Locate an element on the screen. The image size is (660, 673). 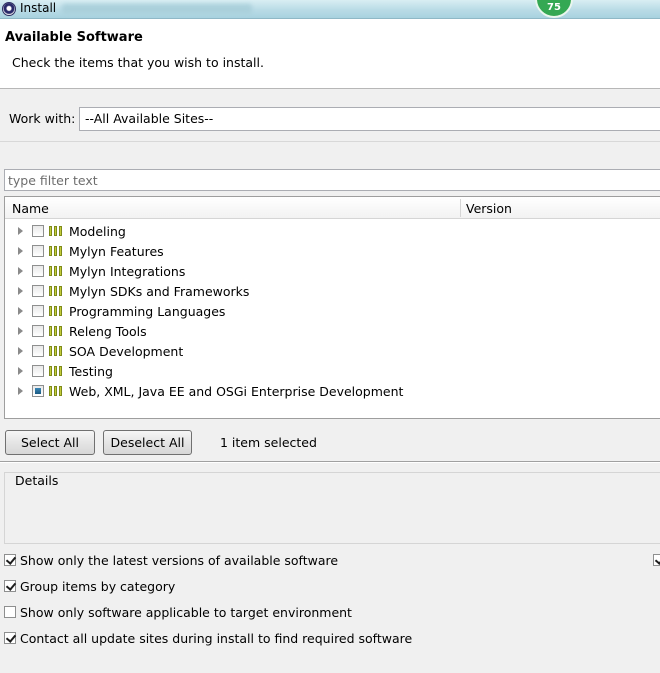
row-label: SOA Development is located at coordinates (126, 351).